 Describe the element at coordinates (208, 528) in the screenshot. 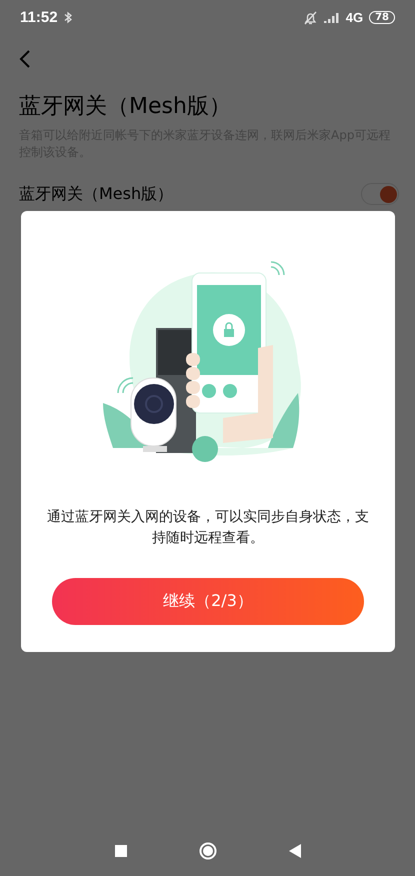

I see `dialog-message: 通过蓝牙网关入网的设备，可以实同步自身状态，支持随时远程查看。` at that location.